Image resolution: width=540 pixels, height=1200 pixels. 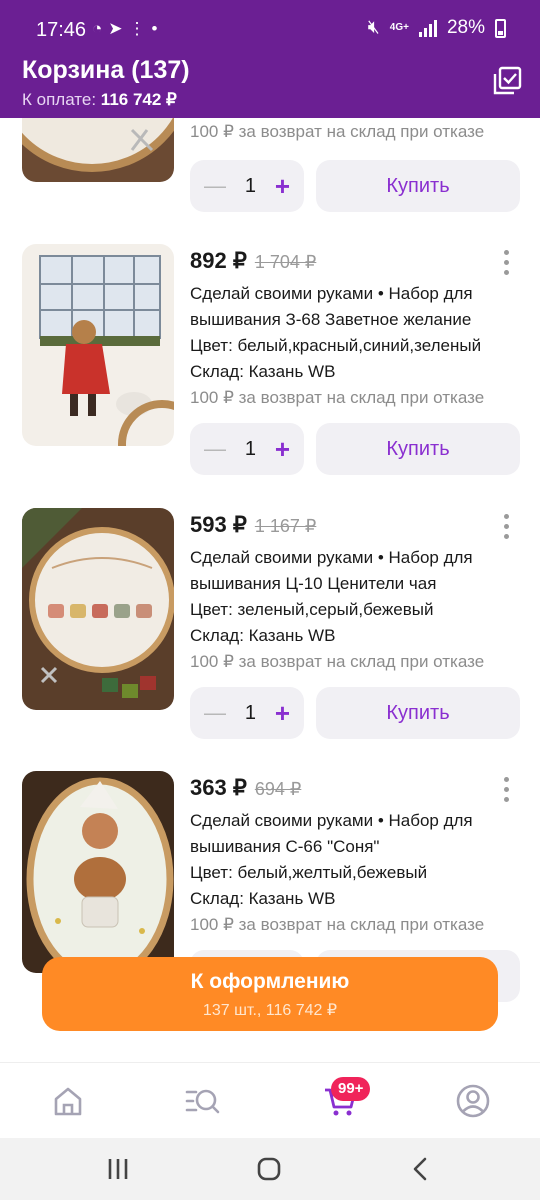 What do you see at coordinates (100, 28) in the screenshot?
I see `whatsapp-icon: ◔` at bounding box center [100, 28].